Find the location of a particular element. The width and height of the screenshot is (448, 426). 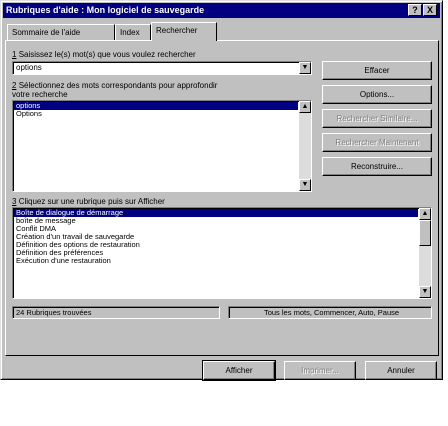

tab-sommaire: Sommaire de l'aide is located at coordinates (61, 32).